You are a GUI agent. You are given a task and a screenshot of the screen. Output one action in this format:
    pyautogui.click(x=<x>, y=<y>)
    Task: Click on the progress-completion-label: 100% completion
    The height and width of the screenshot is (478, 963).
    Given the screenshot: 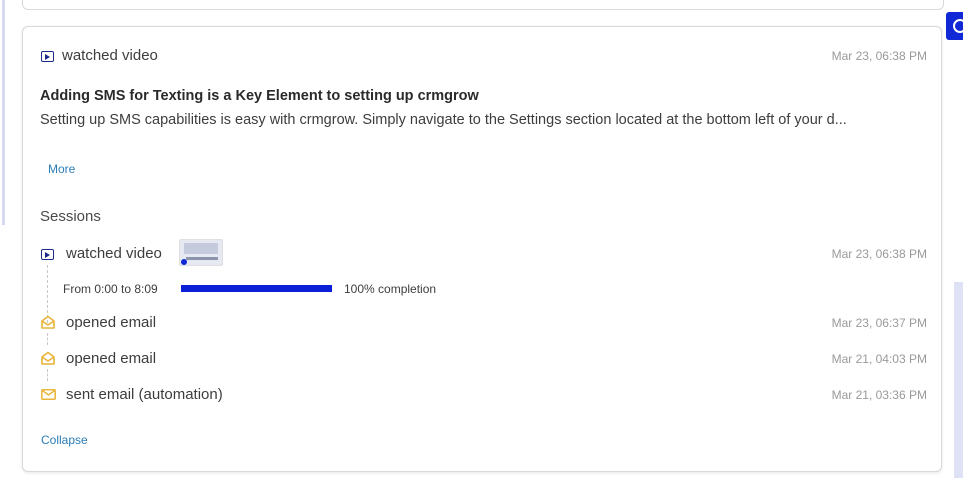 What is the action you would take?
    pyautogui.click(x=390, y=289)
    